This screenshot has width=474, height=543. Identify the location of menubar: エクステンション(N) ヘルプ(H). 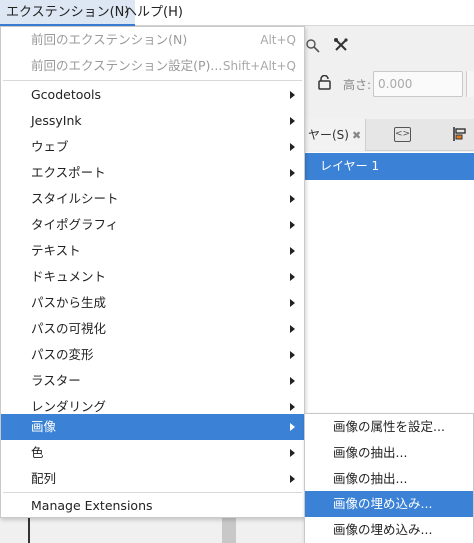
(237, 13).